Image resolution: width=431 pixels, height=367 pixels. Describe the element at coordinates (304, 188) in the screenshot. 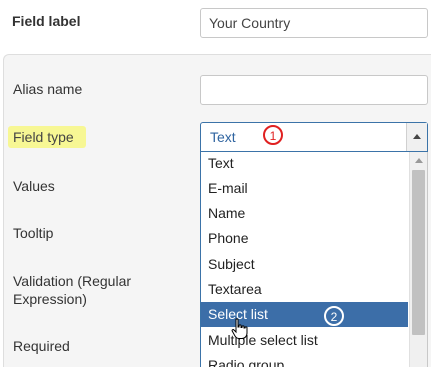

I see `option-email: E-mail` at that location.